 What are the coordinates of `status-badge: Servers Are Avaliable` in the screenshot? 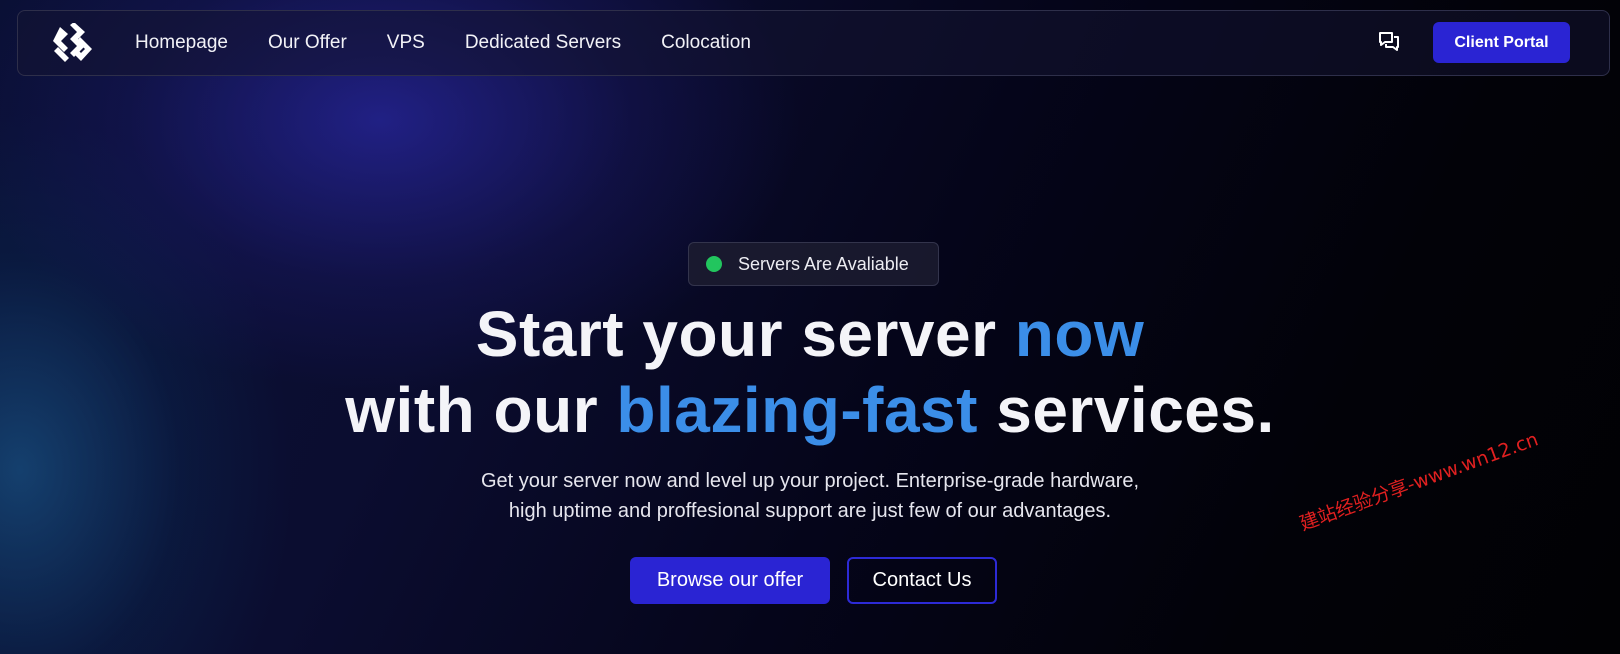 It's located at (813, 264).